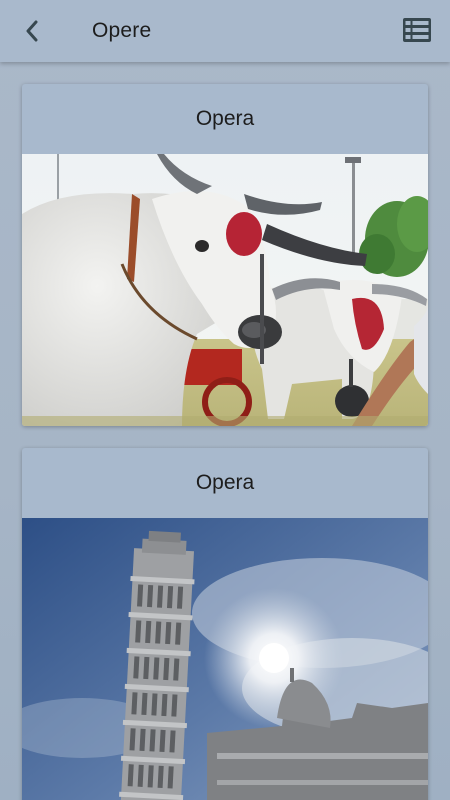 The width and height of the screenshot is (450, 800). I want to click on chevron-left-icon, so click(32, 31).